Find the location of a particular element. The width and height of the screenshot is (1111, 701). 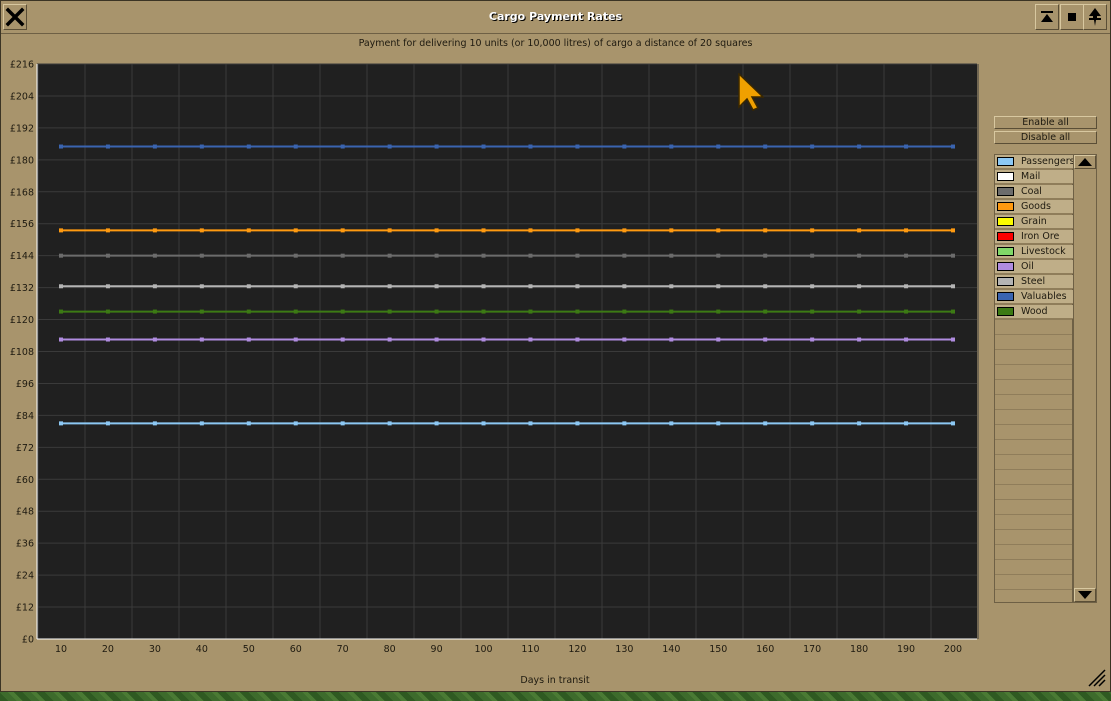

legend-label: Steel is located at coordinates (1033, 281).